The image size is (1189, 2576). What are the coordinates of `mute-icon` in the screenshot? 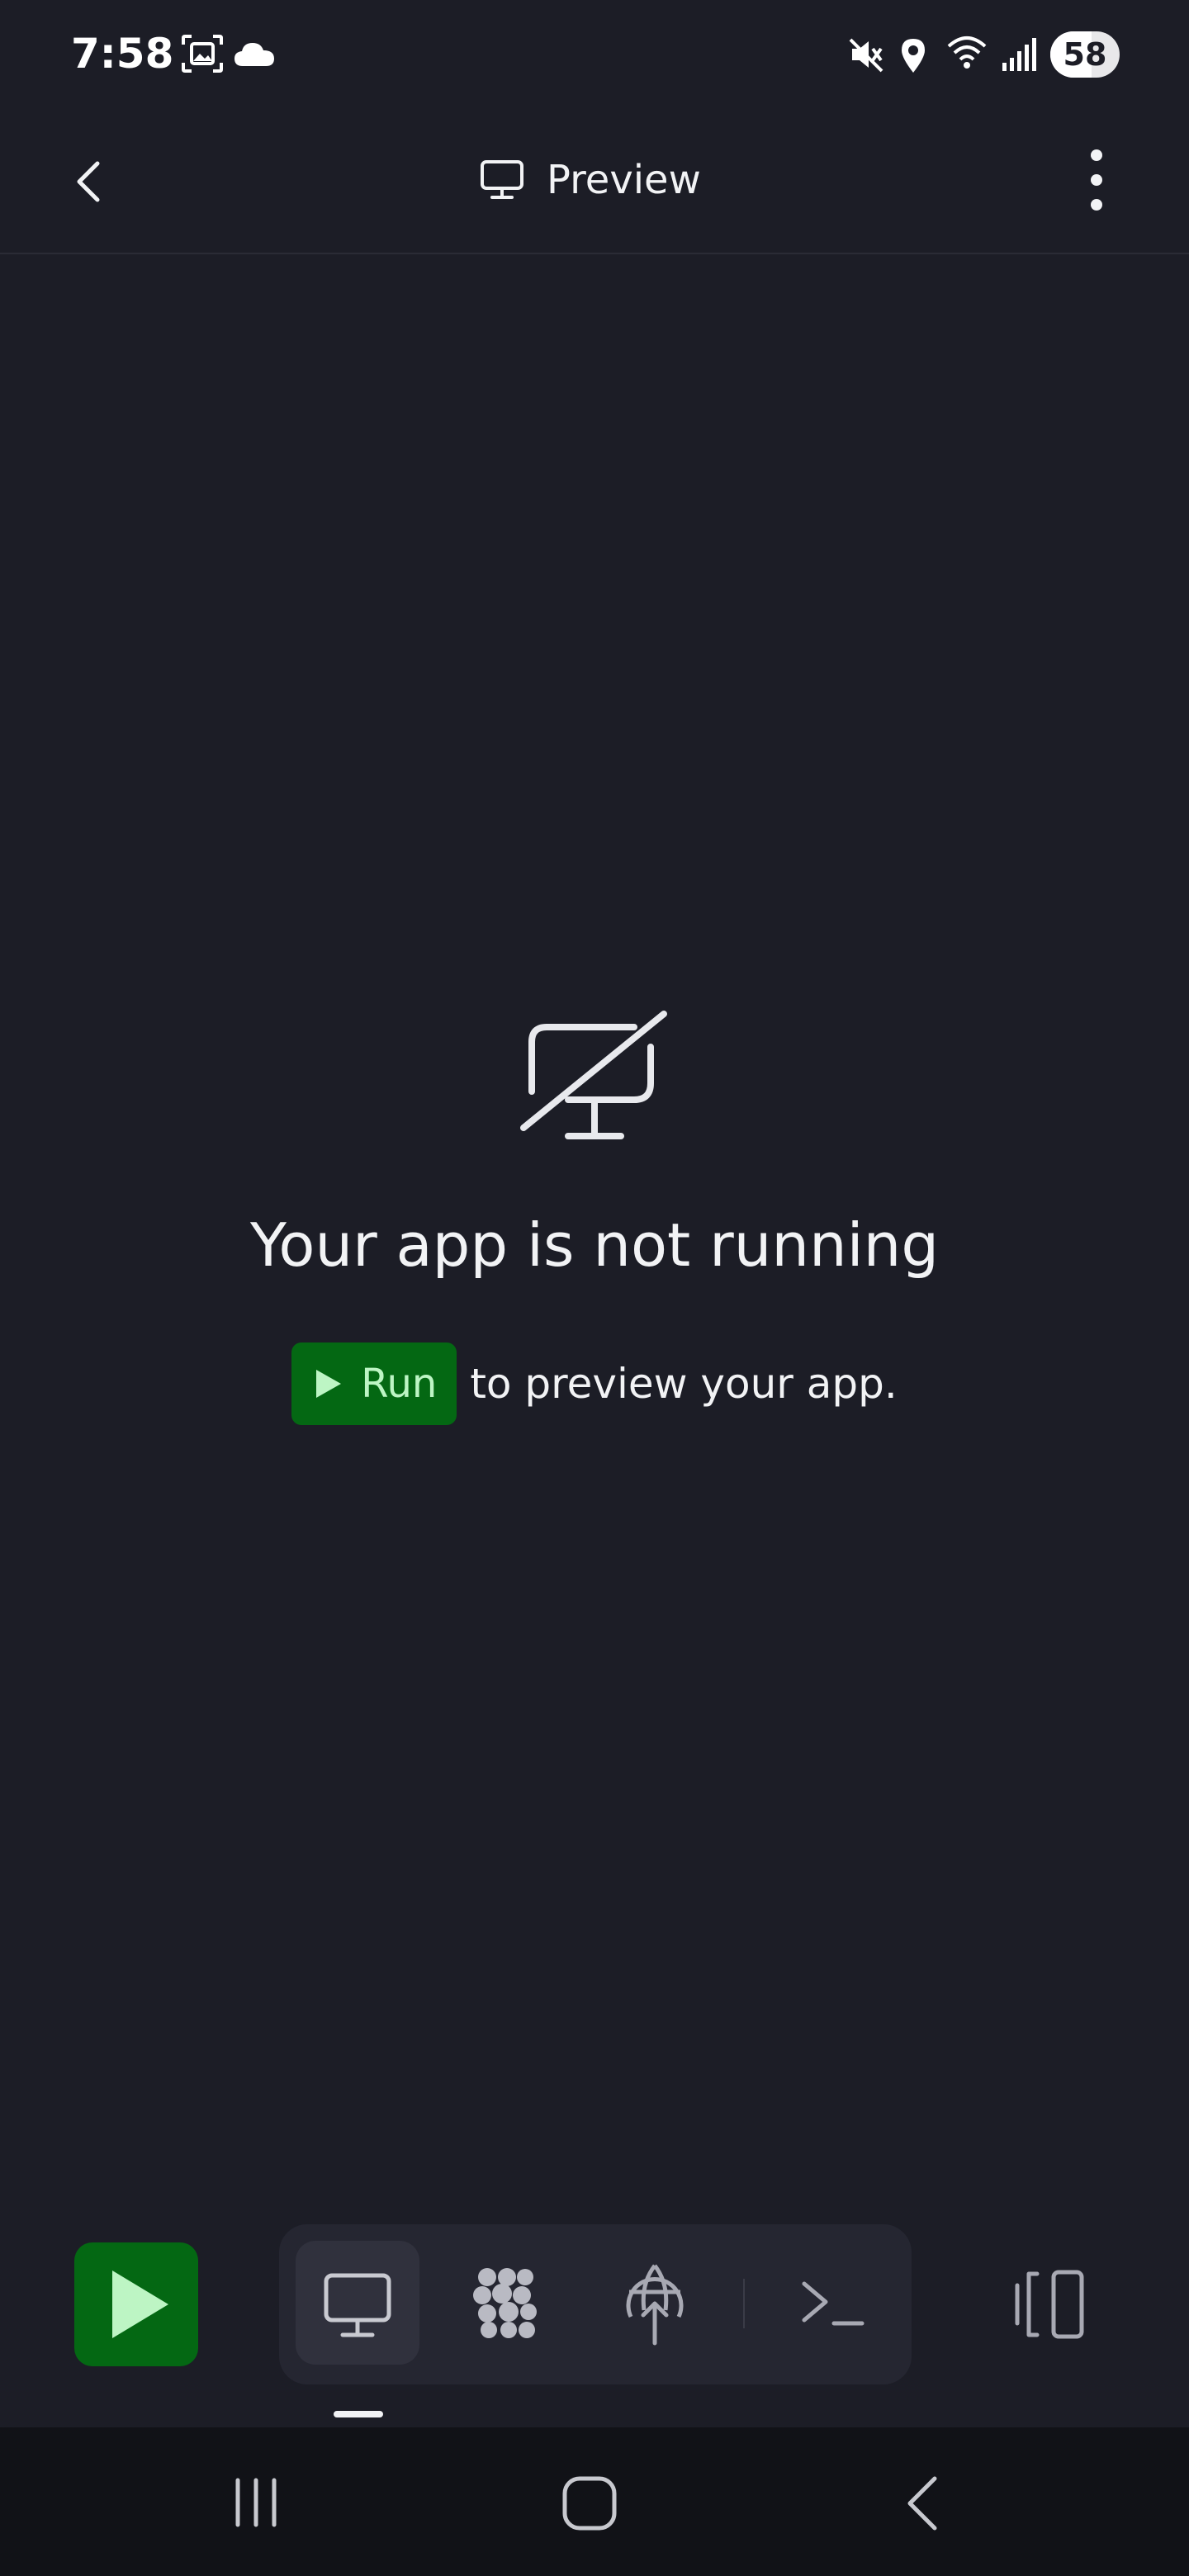 It's located at (866, 55).